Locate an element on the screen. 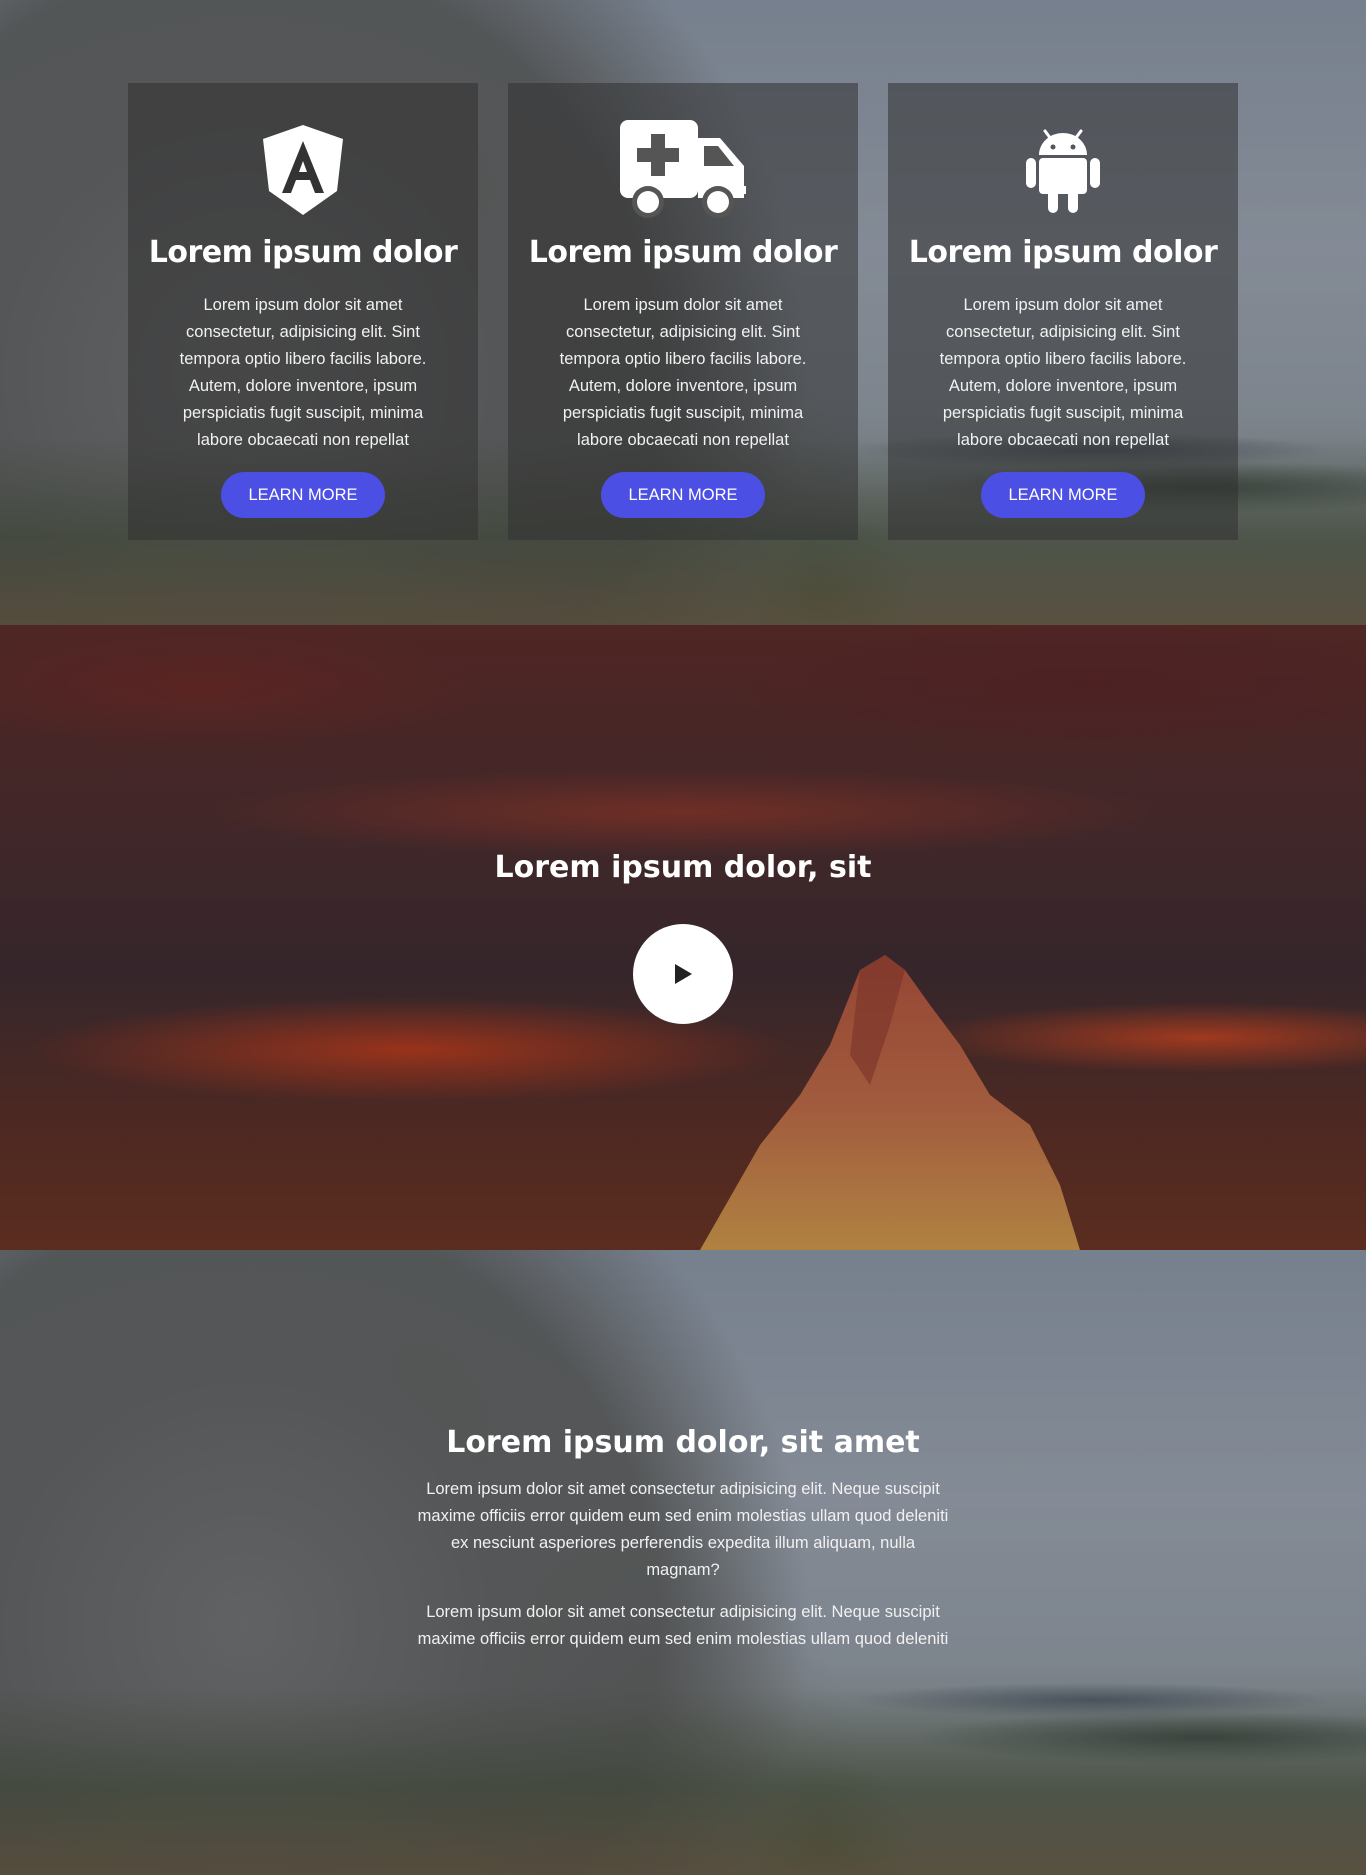 This screenshot has height=1875, width=1366. play-icon is located at coordinates (683, 974).